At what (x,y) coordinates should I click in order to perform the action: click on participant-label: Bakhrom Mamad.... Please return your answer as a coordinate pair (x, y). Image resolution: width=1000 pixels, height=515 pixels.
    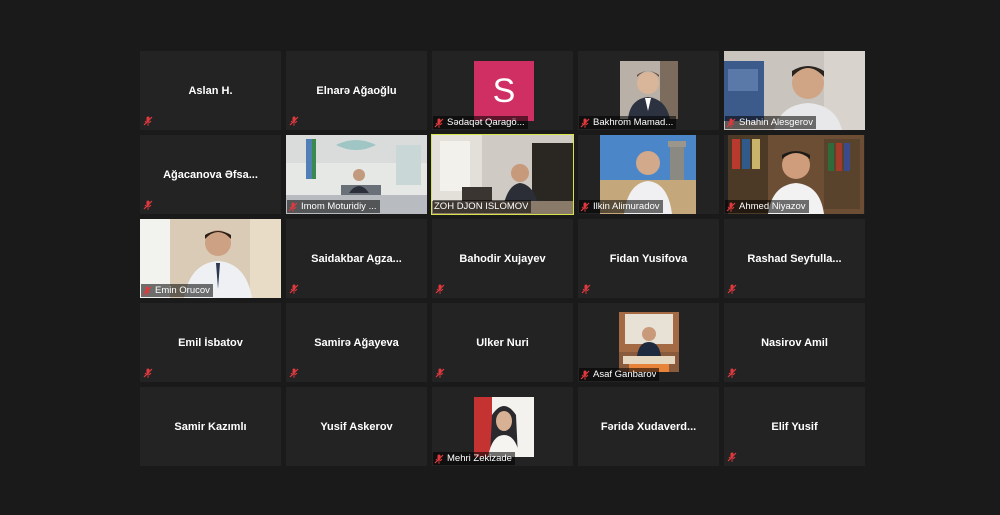
    Looking at the image, I should click on (628, 122).